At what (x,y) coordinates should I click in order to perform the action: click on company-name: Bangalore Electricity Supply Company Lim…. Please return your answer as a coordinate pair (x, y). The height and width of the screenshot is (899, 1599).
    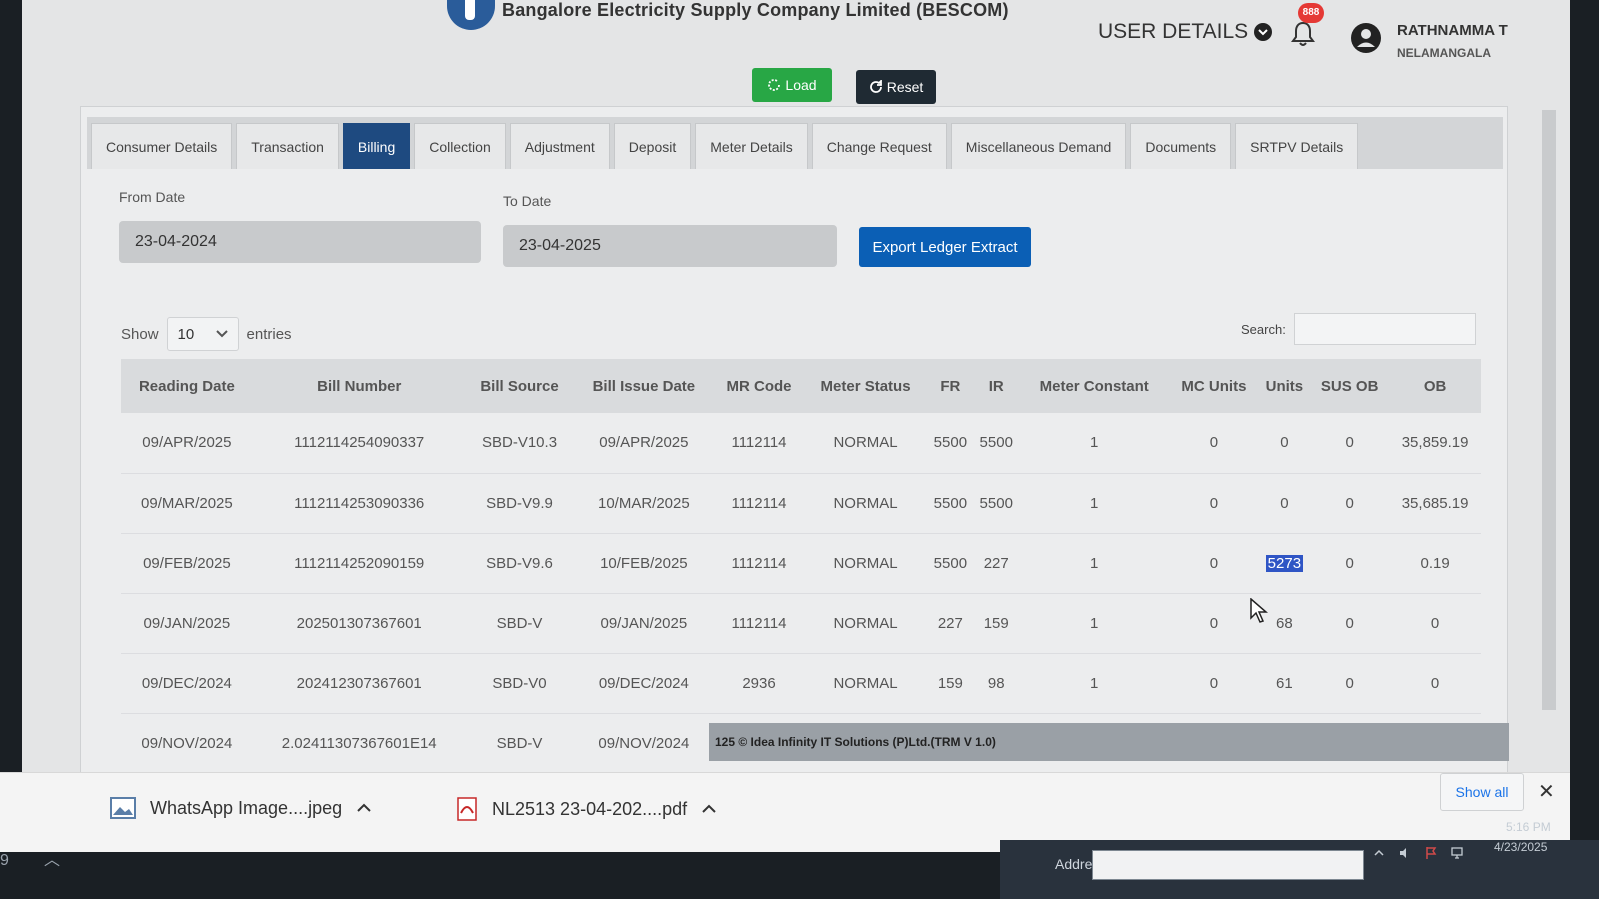
    Looking at the image, I should click on (755, 10).